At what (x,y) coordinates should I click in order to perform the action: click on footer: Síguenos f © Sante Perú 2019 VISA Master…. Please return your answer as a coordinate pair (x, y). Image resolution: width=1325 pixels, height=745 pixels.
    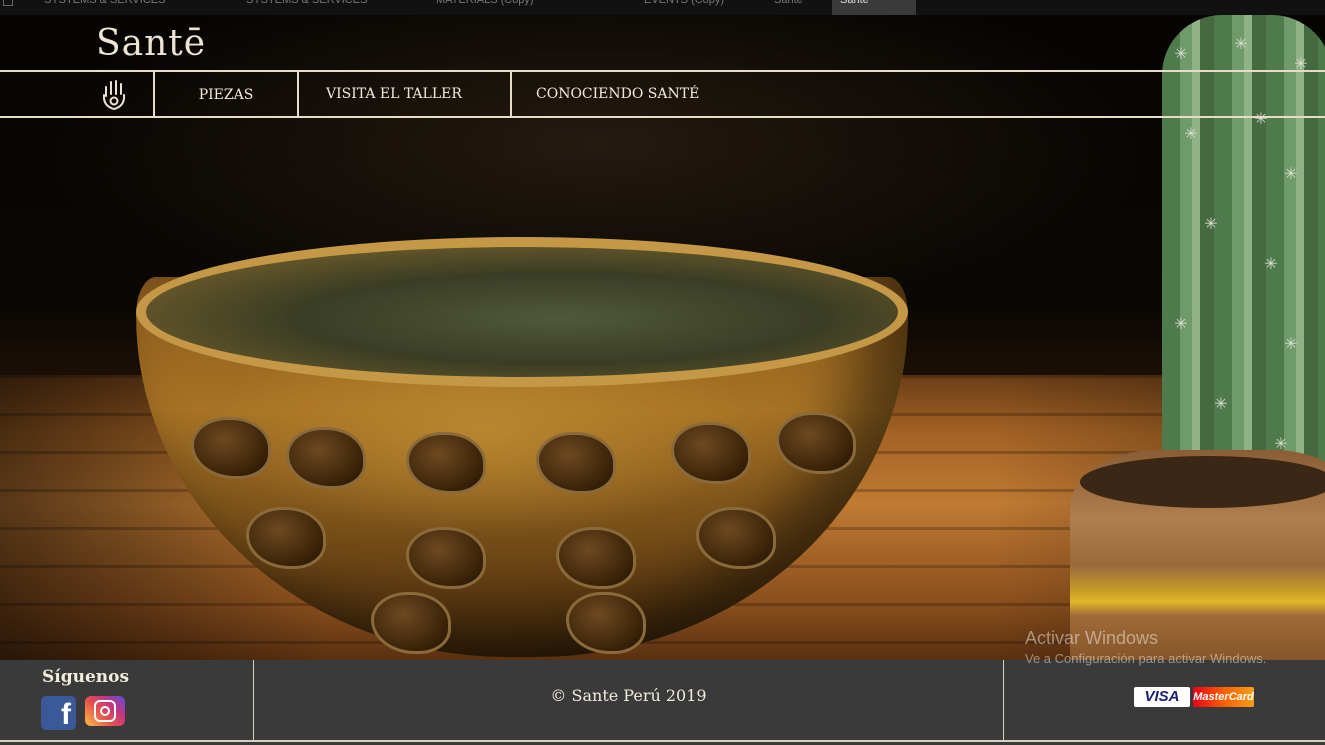
    Looking at the image, I should click on (662, 702).